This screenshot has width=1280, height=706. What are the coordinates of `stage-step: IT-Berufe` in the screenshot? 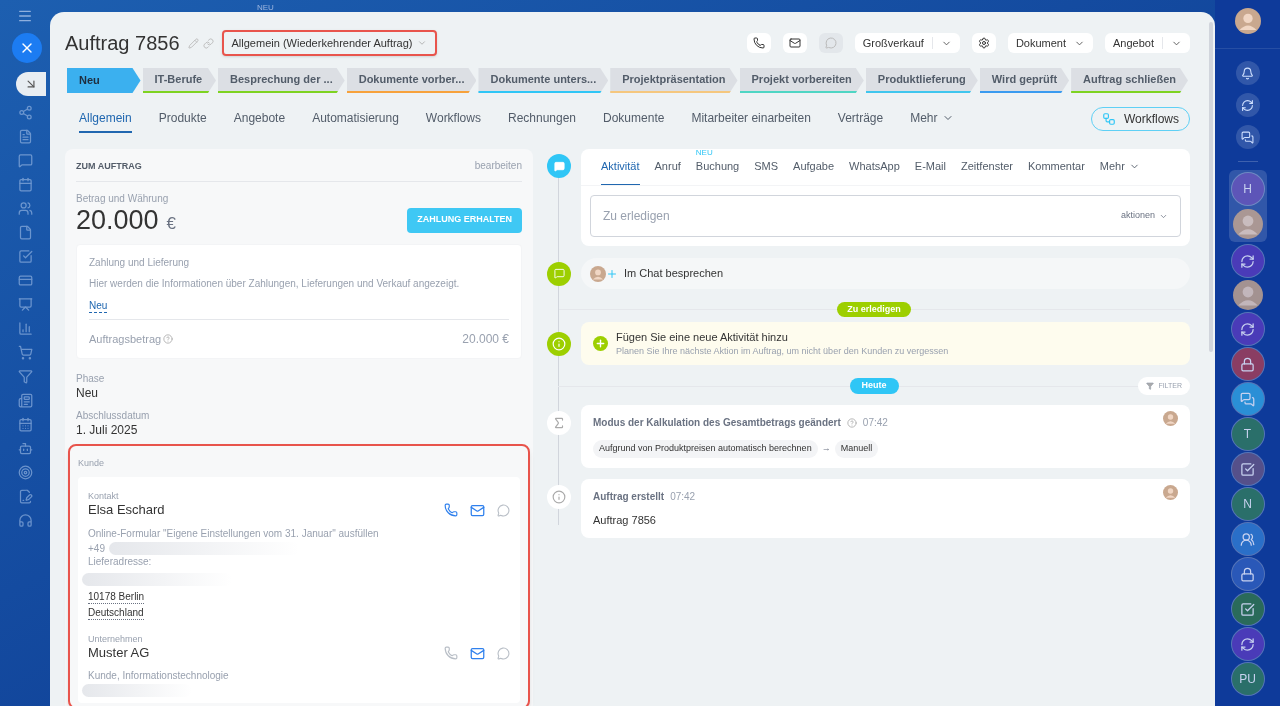 It's located at (179, 80).